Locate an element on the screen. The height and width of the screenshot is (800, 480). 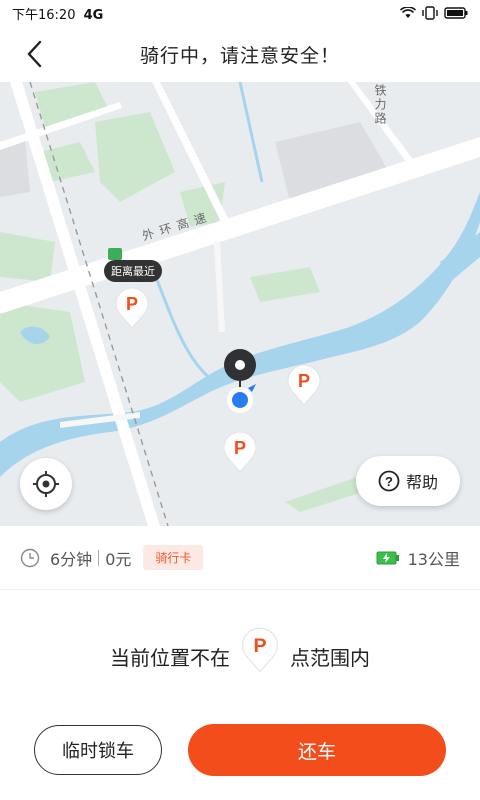
battery-charge-icon is located at coordinates (387, 557).